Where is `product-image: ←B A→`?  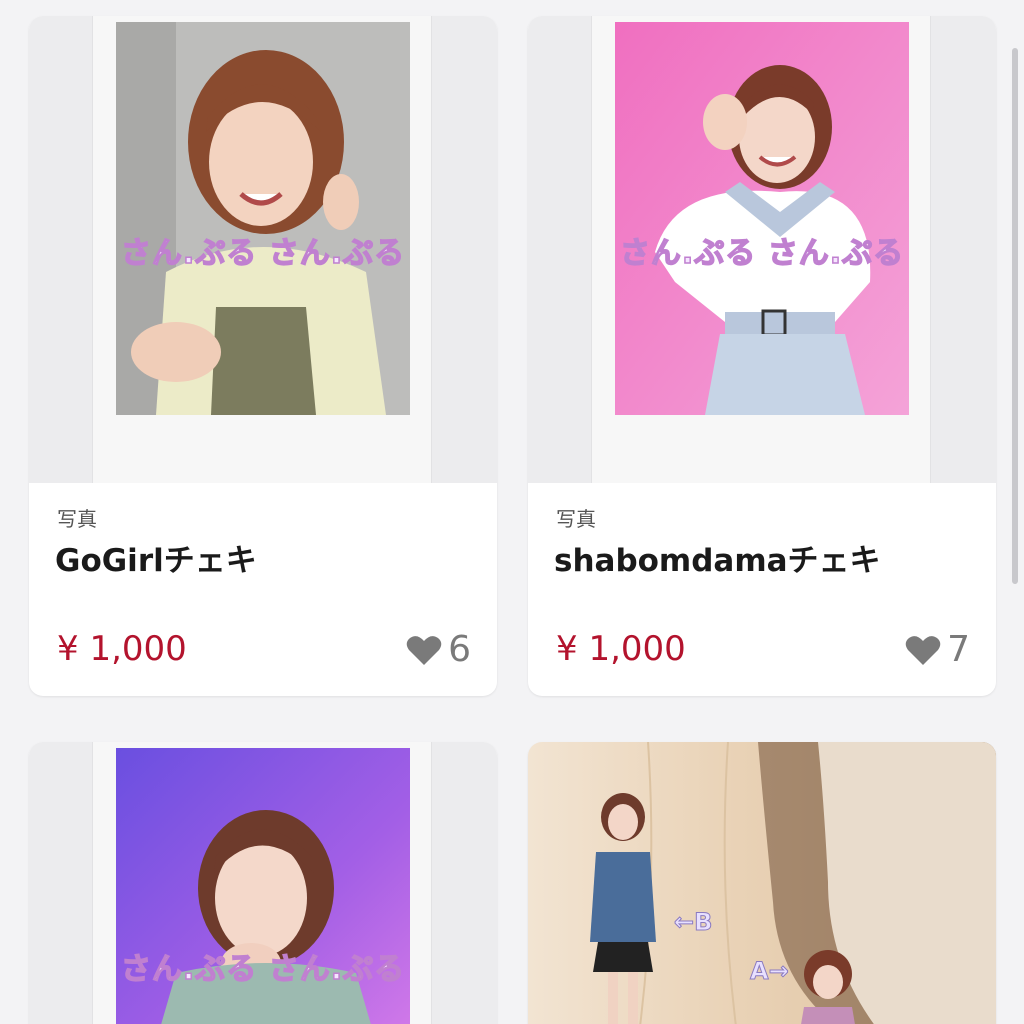 product-image: ←B A→ is located at coordinates (762, 883).